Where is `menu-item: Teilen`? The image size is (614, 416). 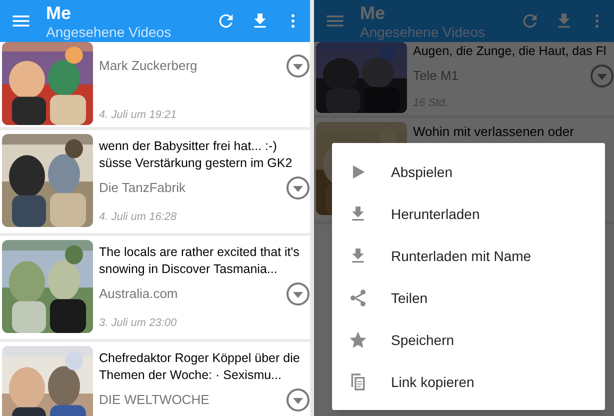
menu-item: Teilen is located at coordinates (468, 298).